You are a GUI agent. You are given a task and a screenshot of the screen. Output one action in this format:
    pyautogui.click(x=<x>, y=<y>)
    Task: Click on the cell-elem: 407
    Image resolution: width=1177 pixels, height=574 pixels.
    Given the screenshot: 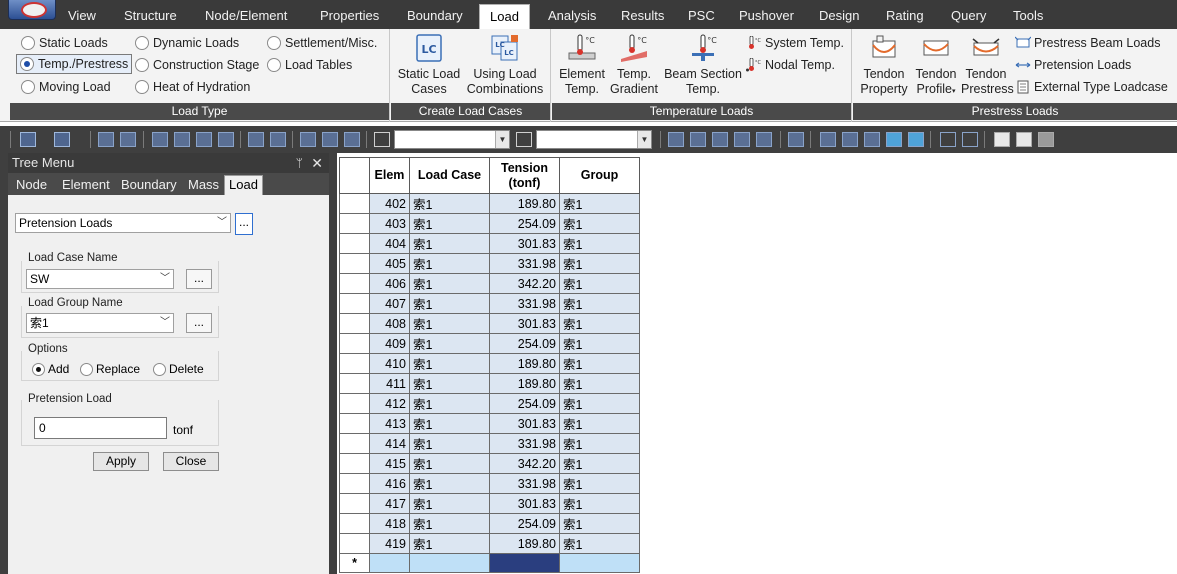 What is the action you would take?
    pyautogui.click(x=389, y=303)
    